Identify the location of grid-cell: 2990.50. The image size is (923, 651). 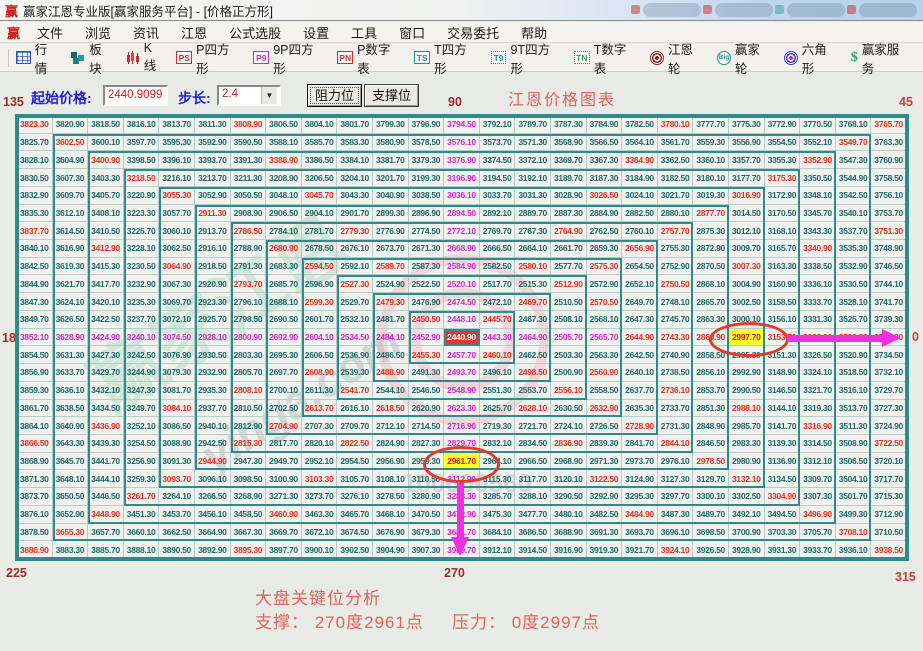
(746, 390).